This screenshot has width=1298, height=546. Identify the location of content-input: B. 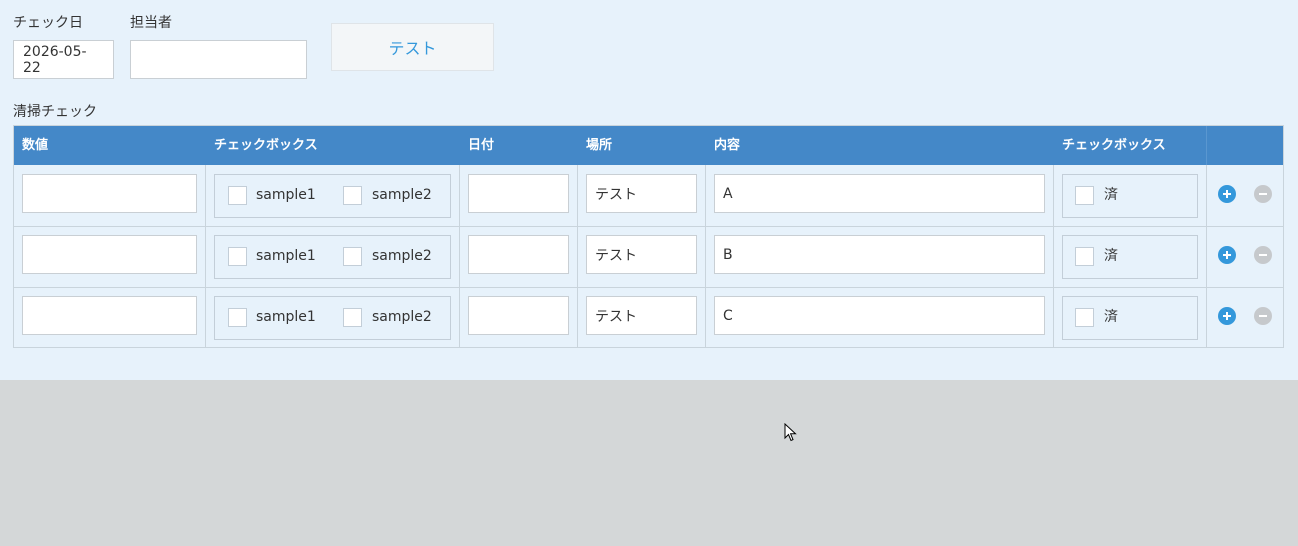
(879, 254).